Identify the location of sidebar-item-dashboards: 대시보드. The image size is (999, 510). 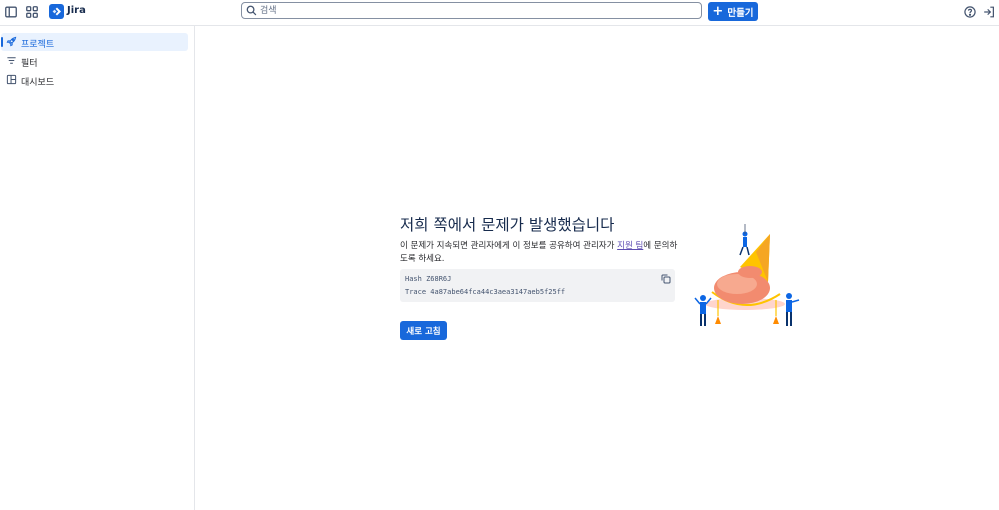
(94, 80).